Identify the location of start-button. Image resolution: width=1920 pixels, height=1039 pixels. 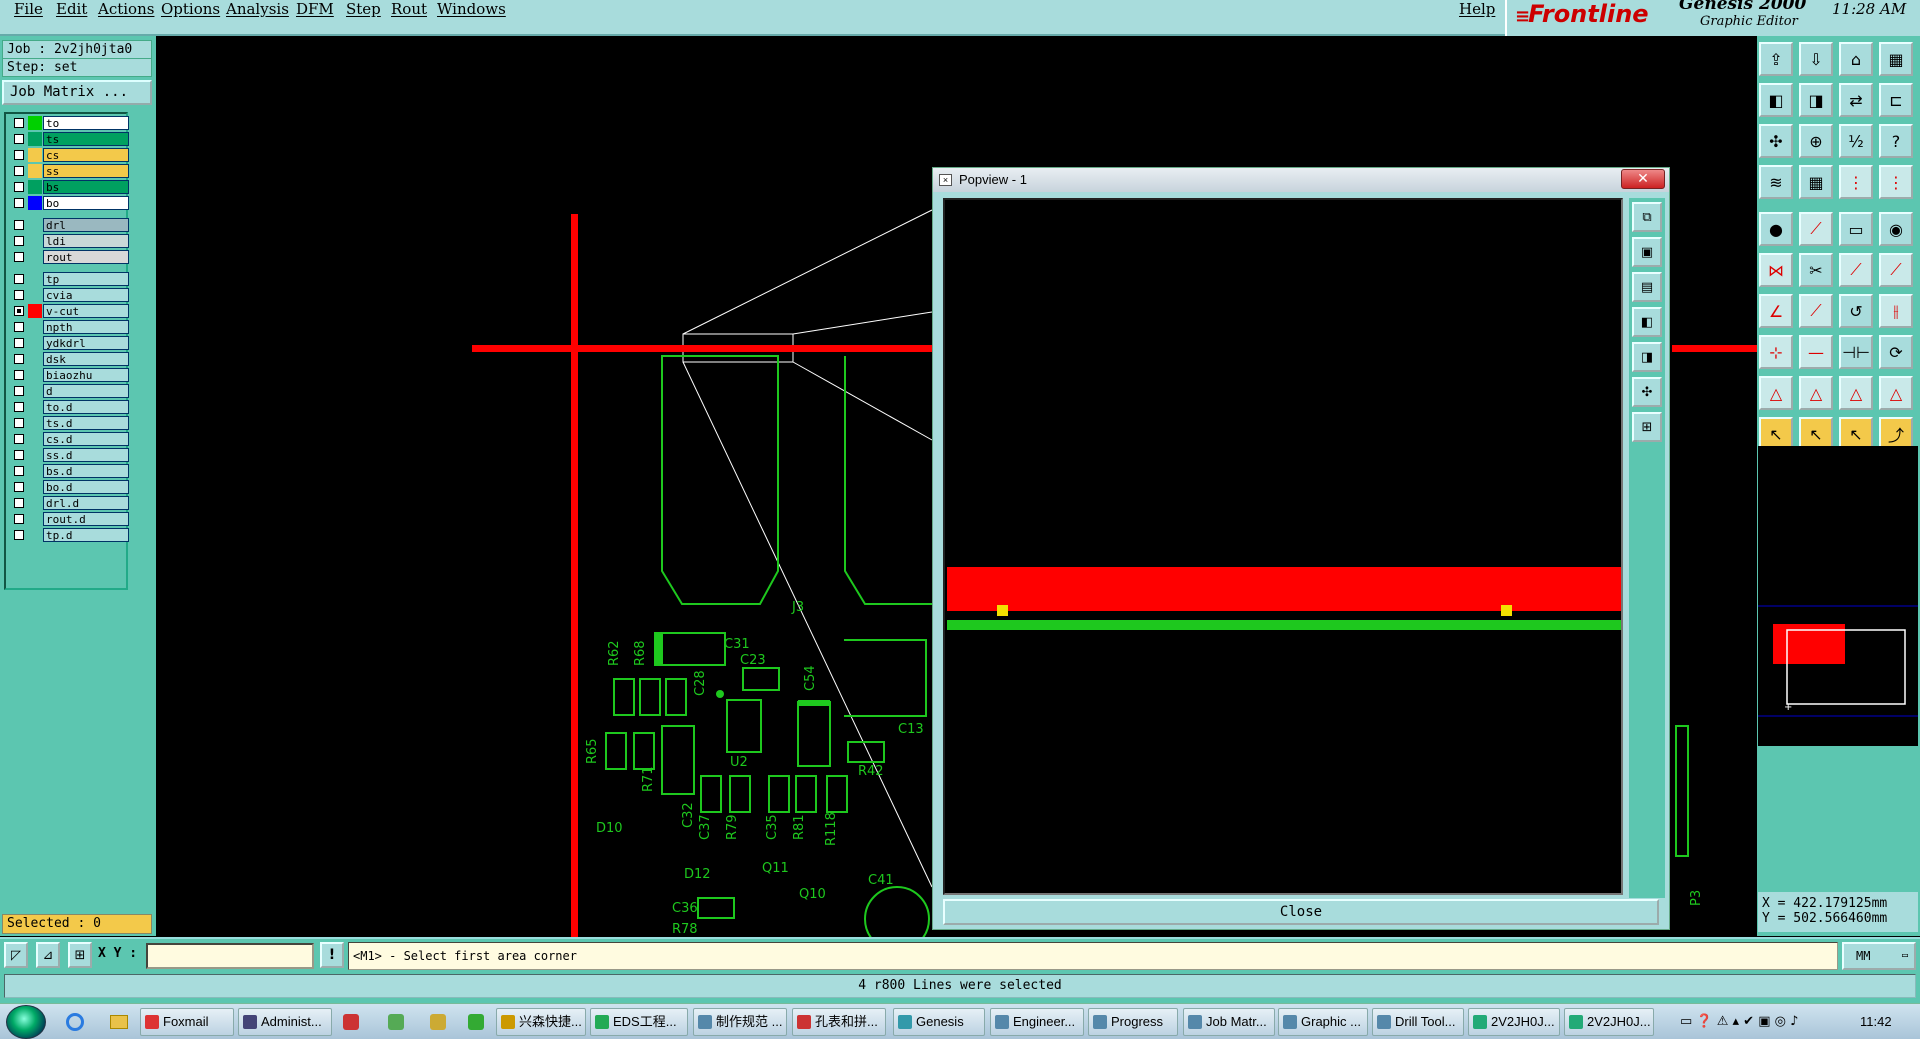
(26, 1022).